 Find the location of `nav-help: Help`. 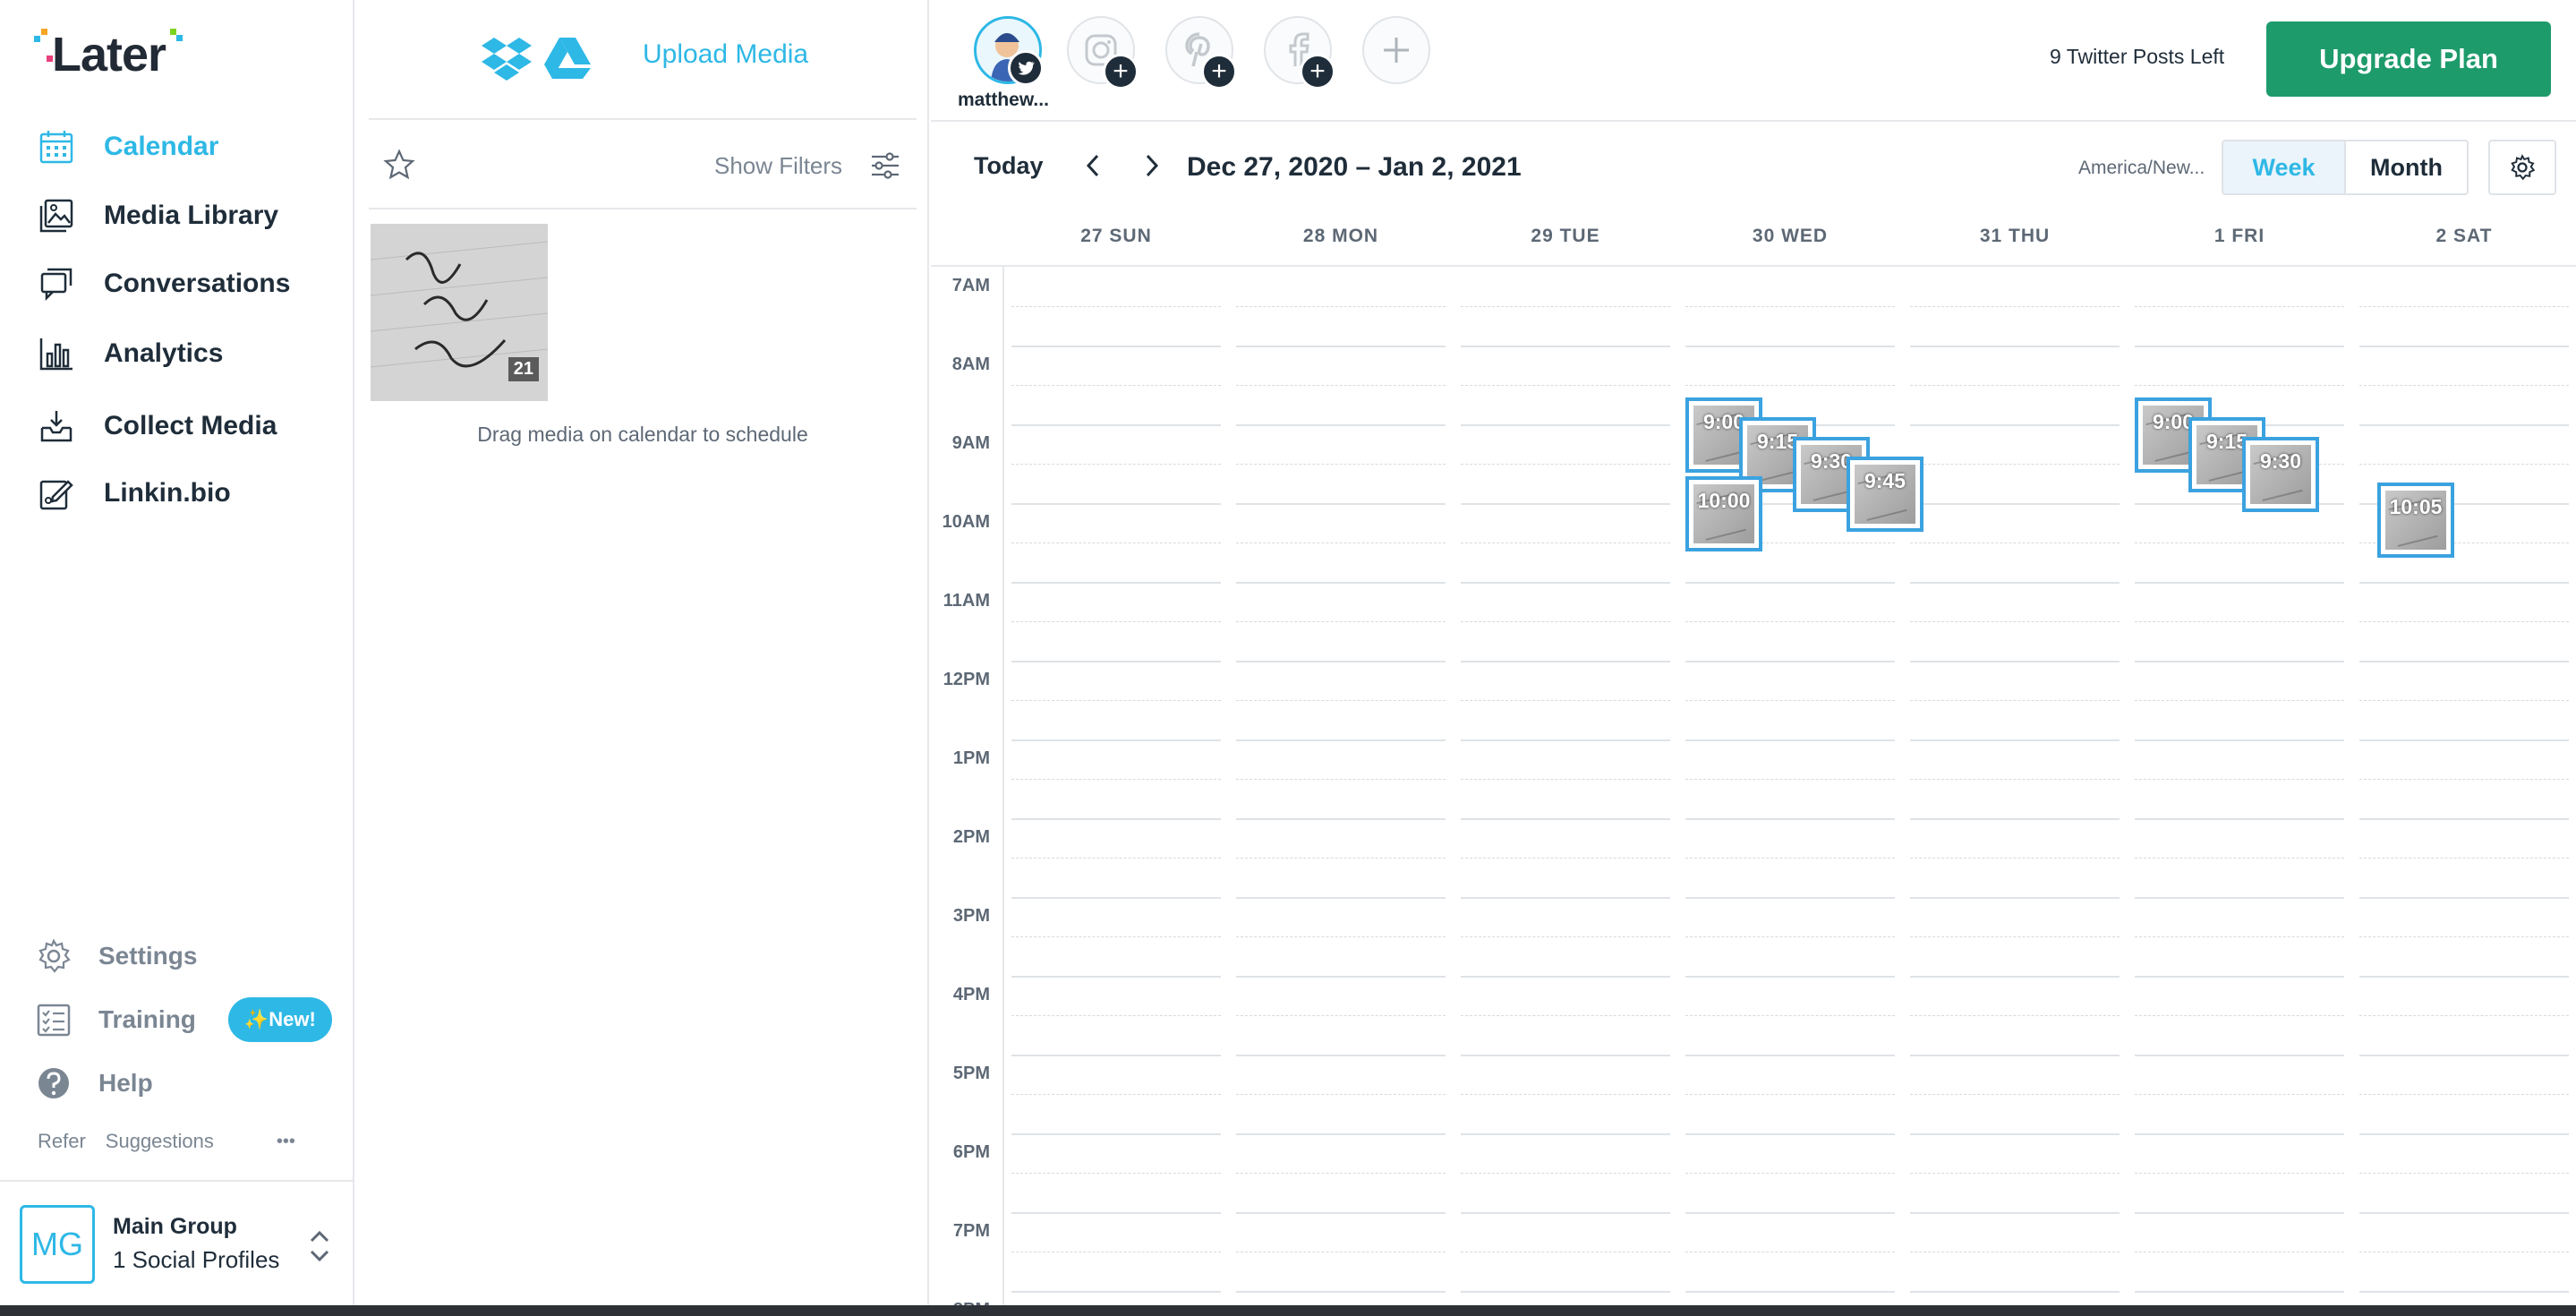

nav-help: Help is located at coordinates (94, 1083).